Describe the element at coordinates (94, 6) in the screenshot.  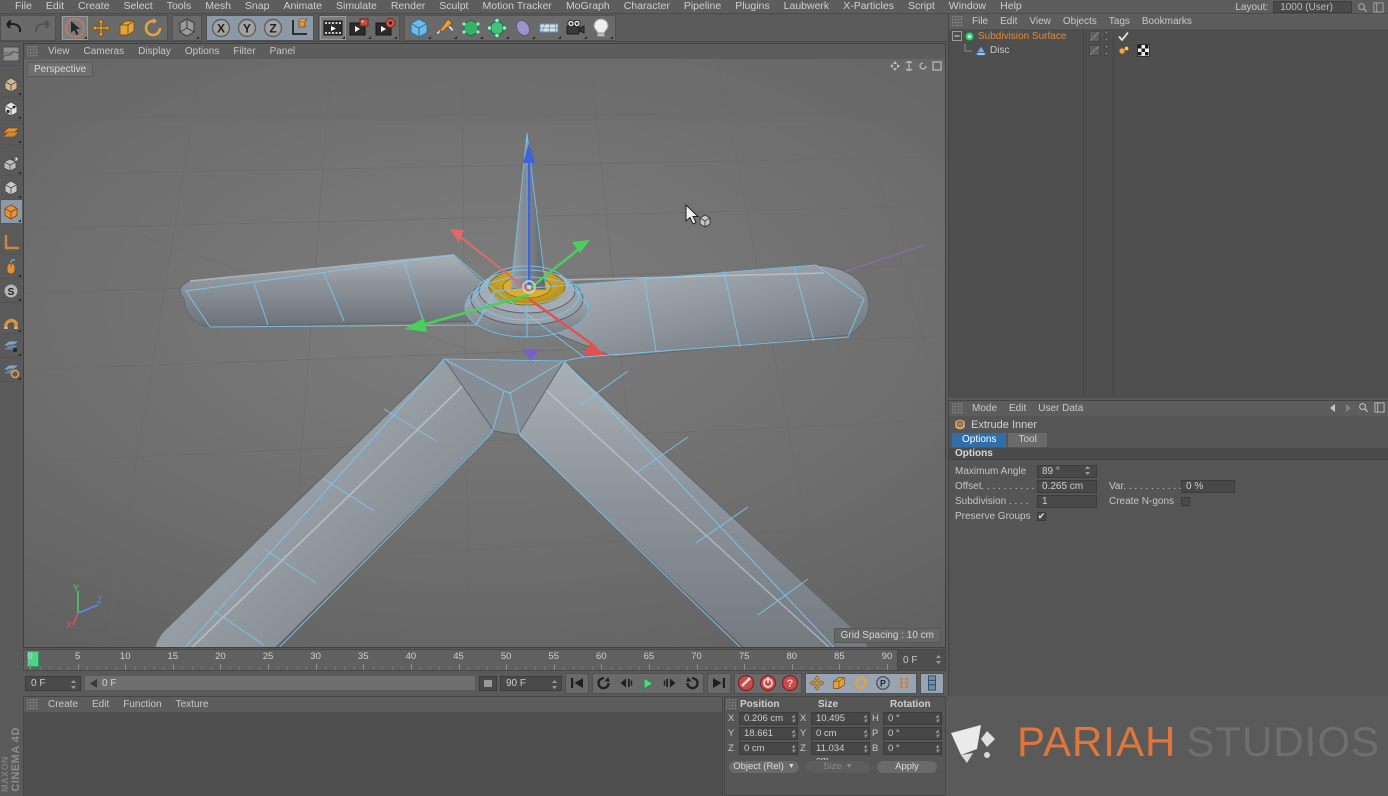
I see `menu-item-create: Create` at that location.